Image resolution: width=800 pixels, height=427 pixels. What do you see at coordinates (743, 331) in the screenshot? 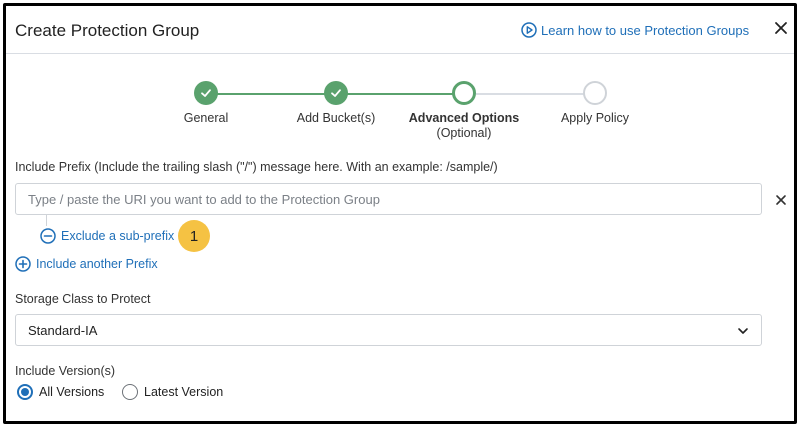
I see `chevron-down-icon` at bounding box center [743, 331].